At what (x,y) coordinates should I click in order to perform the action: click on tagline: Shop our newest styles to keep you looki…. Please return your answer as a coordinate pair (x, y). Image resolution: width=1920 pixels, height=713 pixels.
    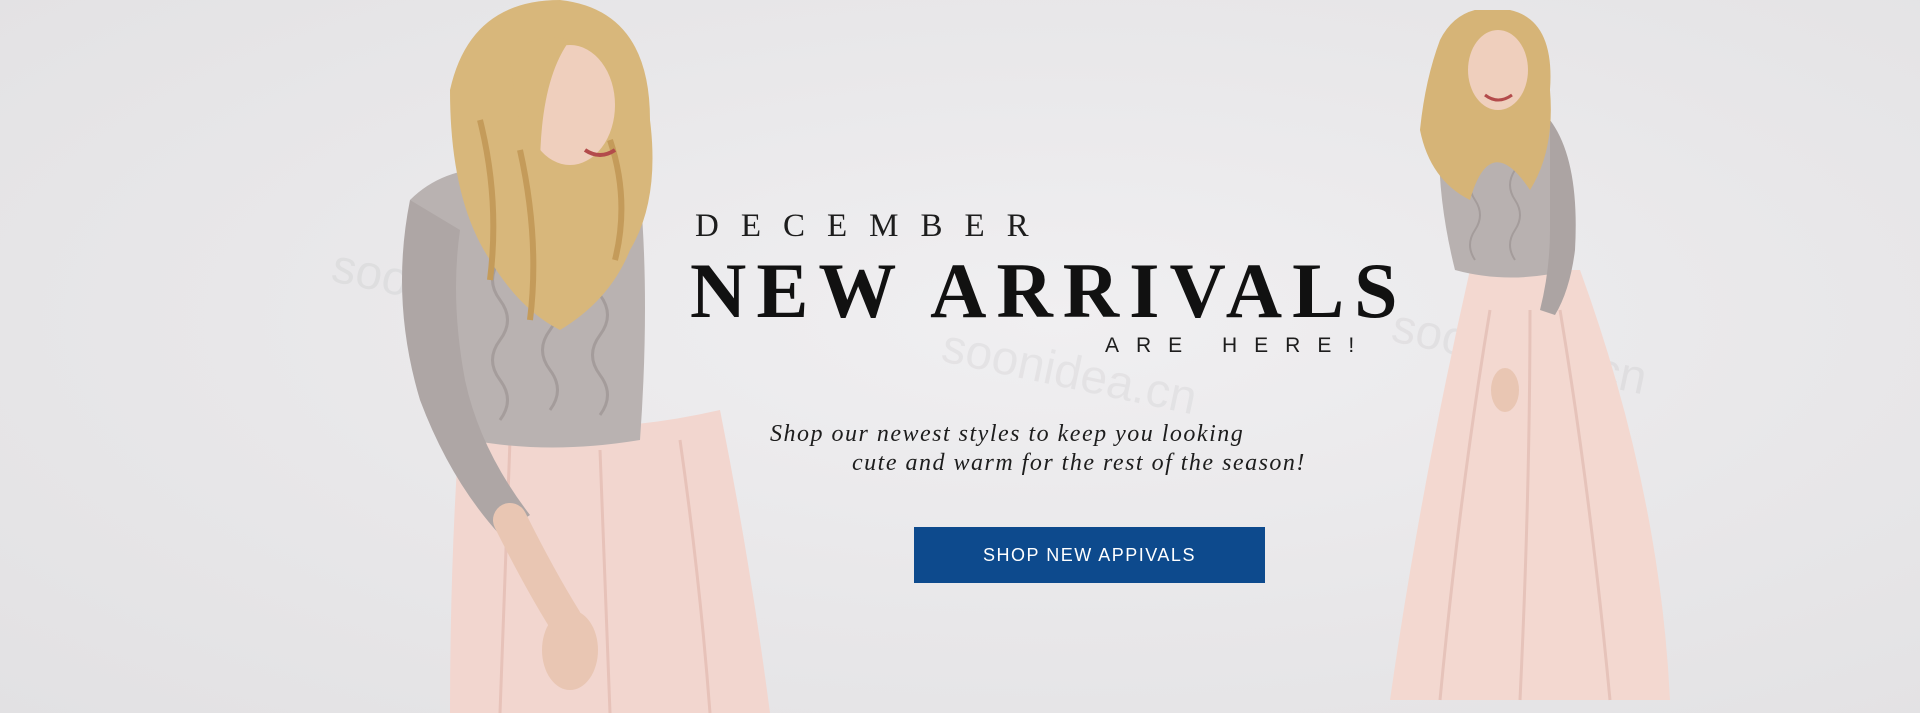
    Looking at the image, I should click on (1080, 449).